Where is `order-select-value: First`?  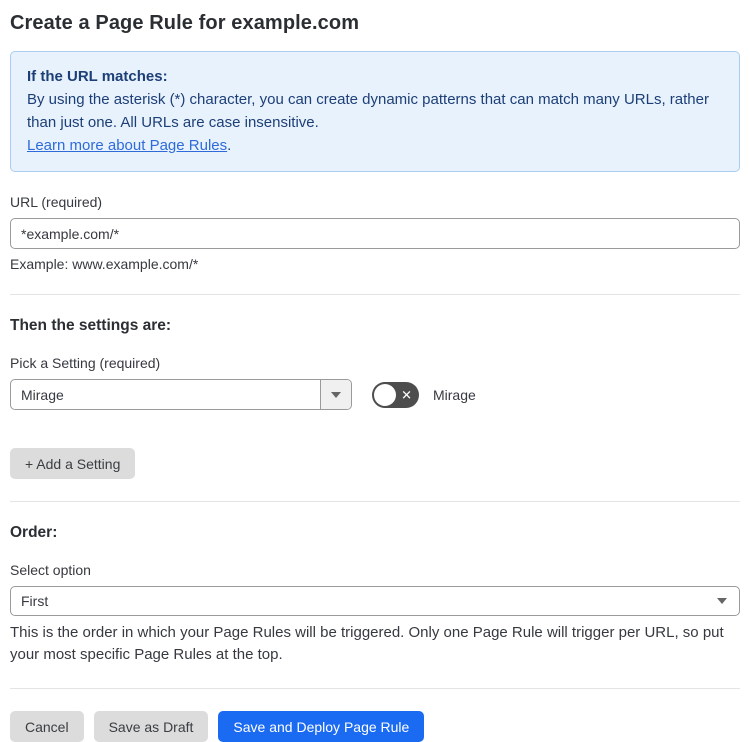
order-select-value: First is located at coordinates (35, 601).